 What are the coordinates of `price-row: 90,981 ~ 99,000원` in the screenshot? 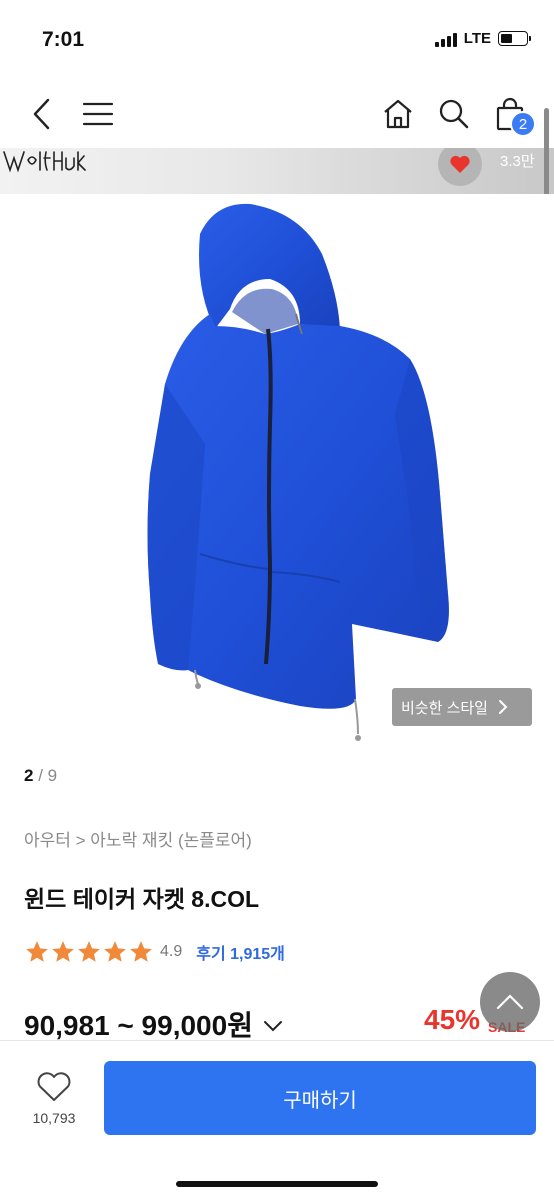 It's located at (153, 1024).